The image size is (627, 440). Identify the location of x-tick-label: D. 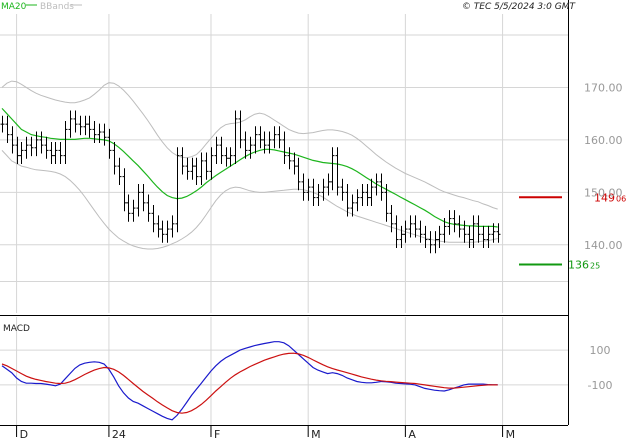
(24, 434).